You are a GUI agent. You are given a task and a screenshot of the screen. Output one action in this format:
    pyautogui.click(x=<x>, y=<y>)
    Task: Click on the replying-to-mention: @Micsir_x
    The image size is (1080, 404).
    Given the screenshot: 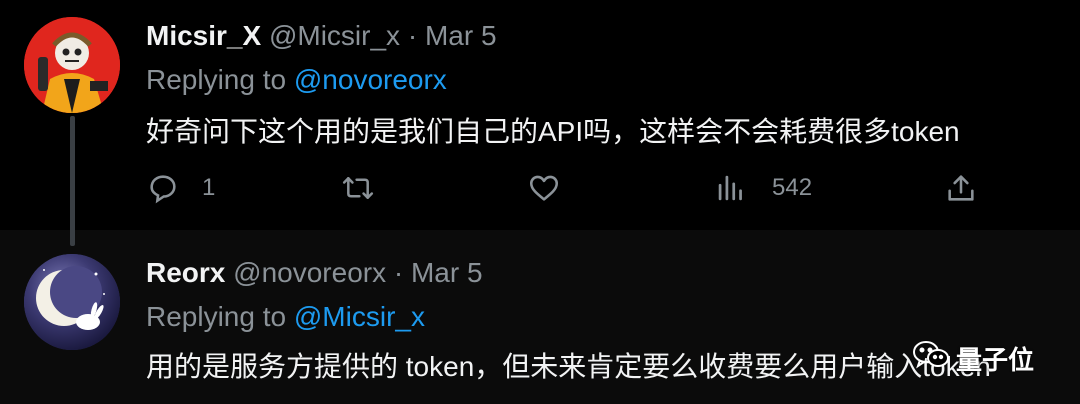 What is the action you would take?
    pyautogui.click(x=359, y=316)
    